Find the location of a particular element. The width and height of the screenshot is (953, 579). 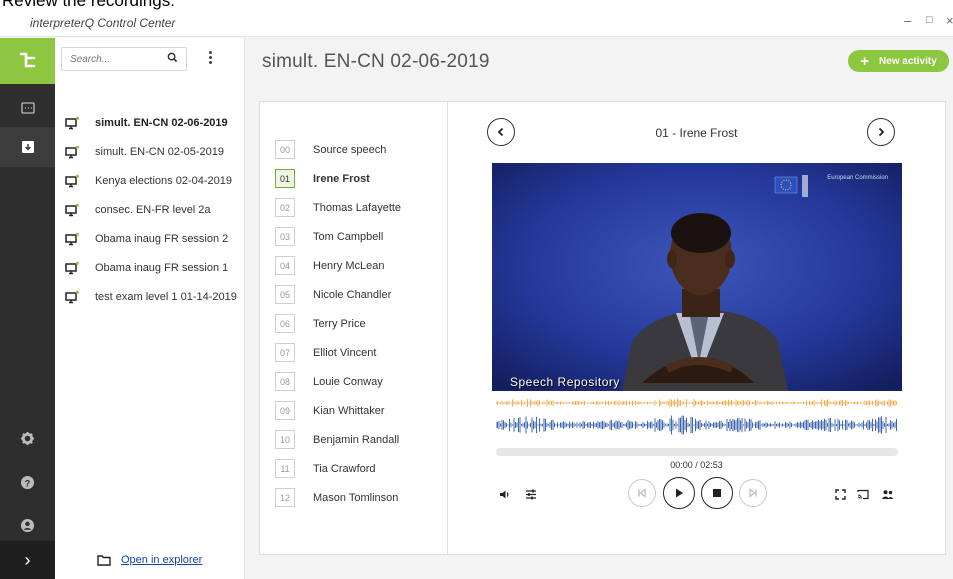

new-activity-button: + New activity is located at coordinates (898, 61).